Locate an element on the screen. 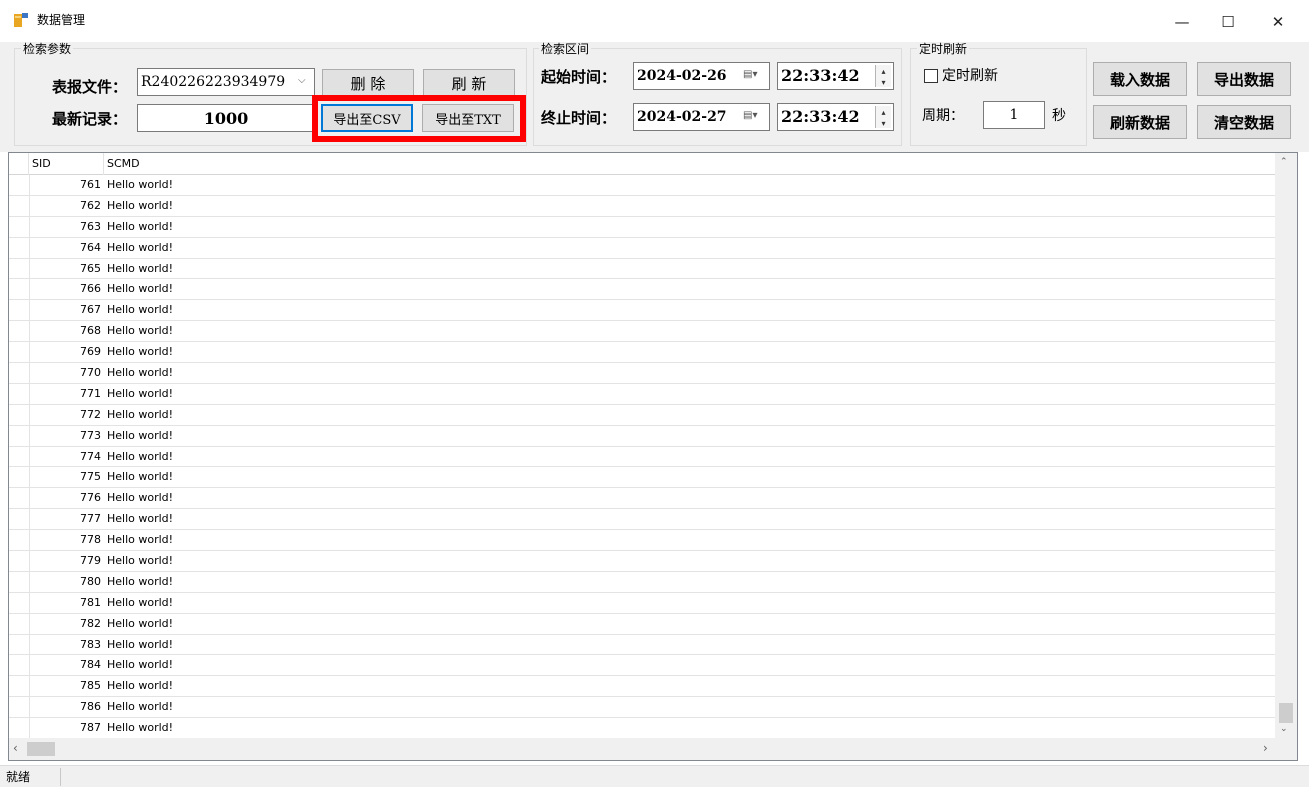  close-button: ✕ is located at coordinates (1278, 22).